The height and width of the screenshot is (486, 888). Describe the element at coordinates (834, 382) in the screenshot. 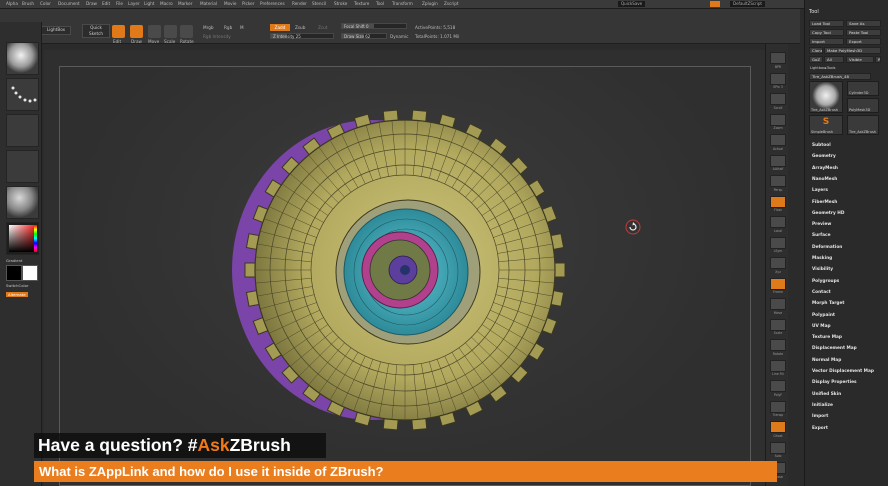

I see `subpalette-item: Display Properties` at that location.